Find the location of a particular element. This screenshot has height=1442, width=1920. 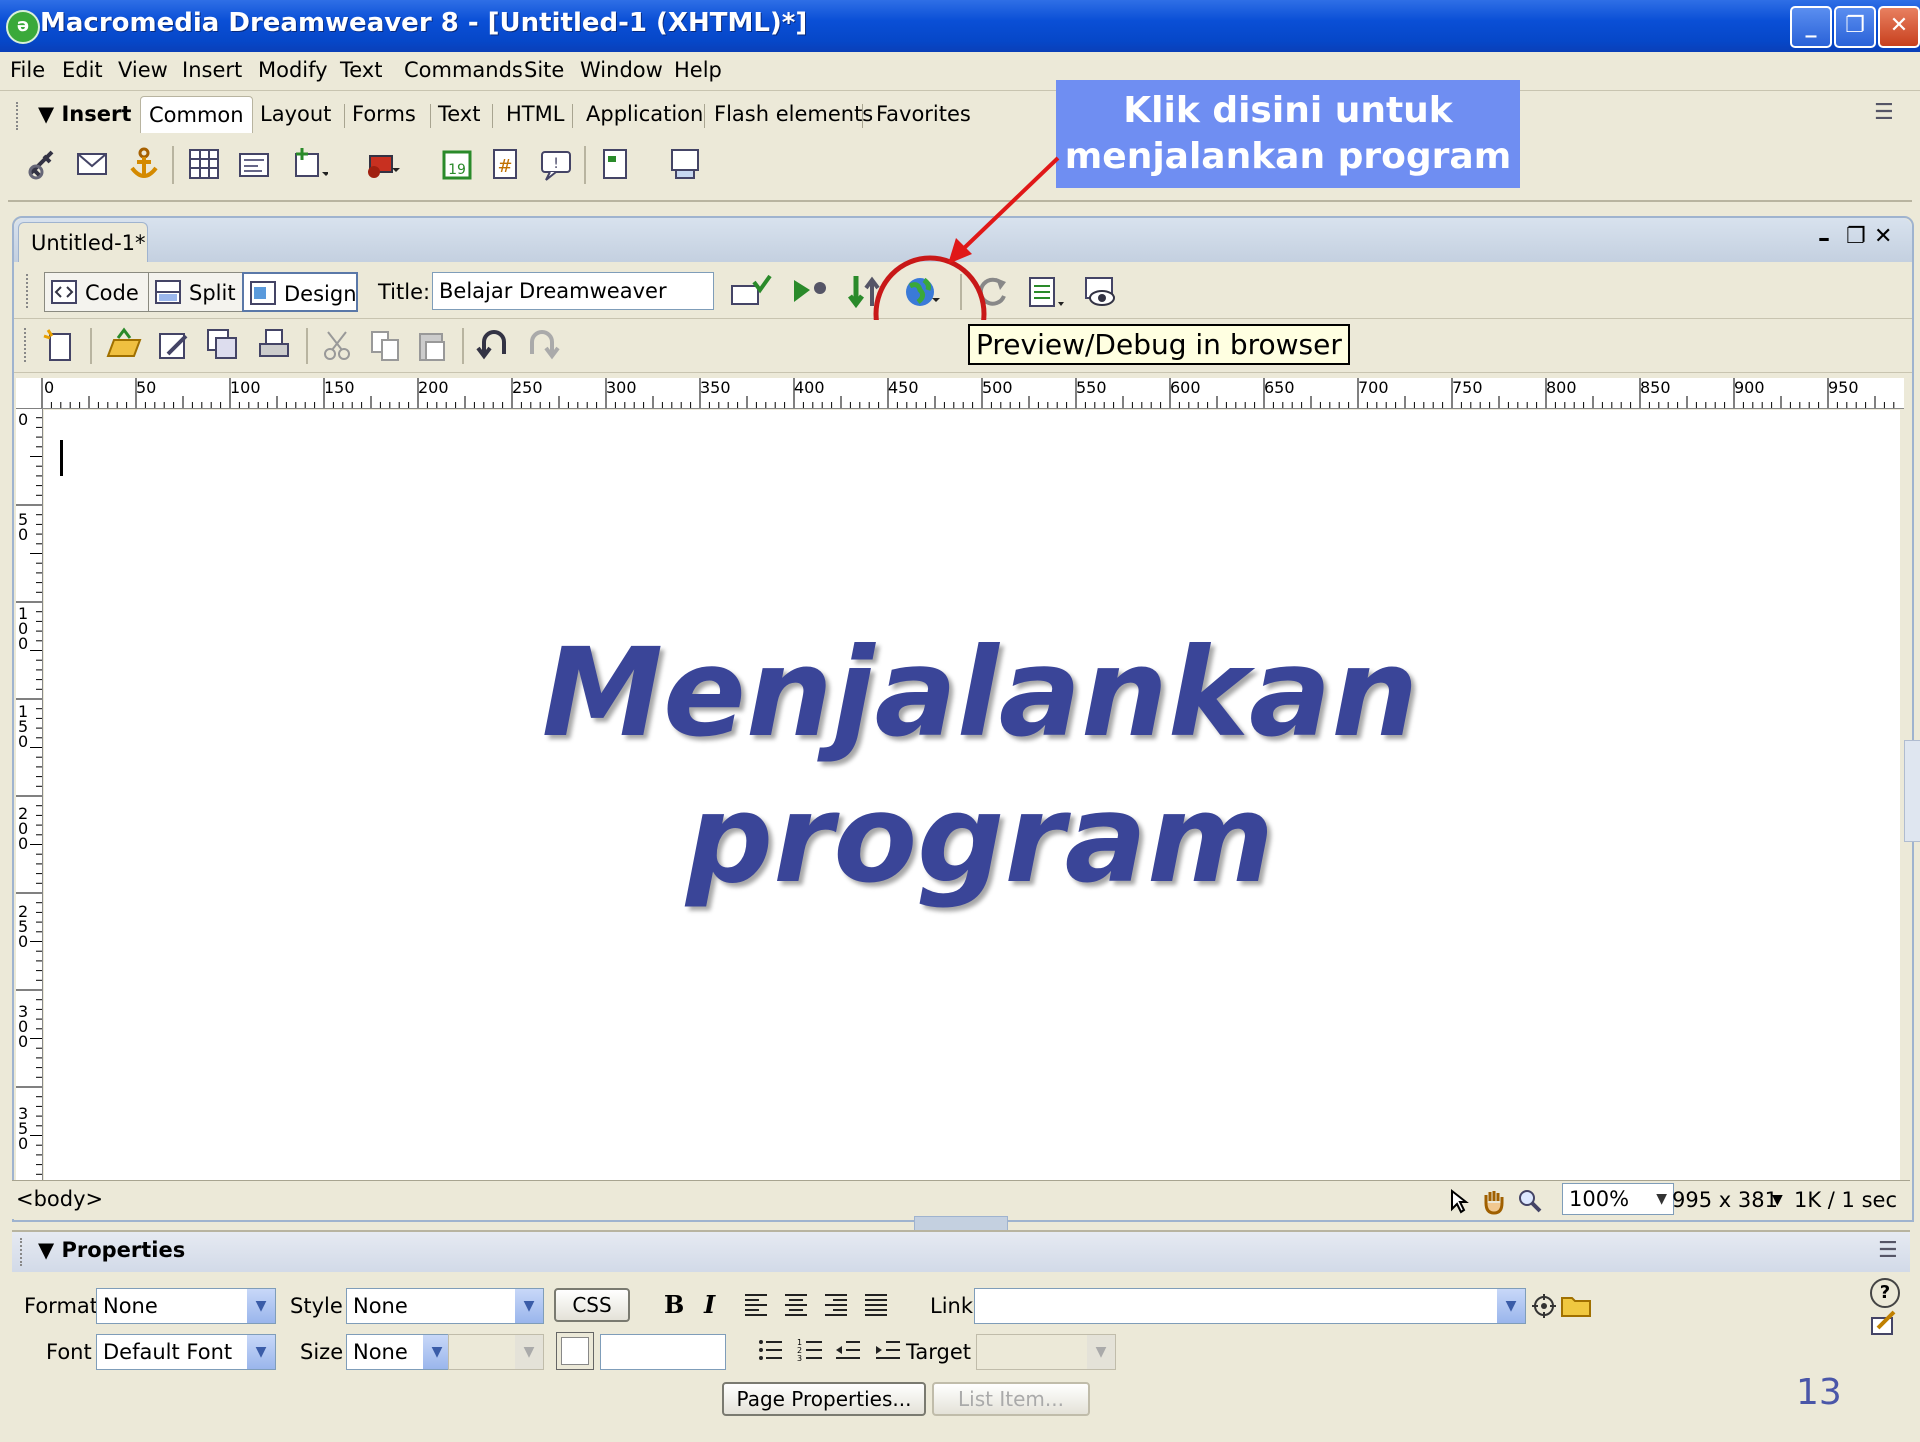

document-tab: Untitled-1* is located at coordinates (83, 242).